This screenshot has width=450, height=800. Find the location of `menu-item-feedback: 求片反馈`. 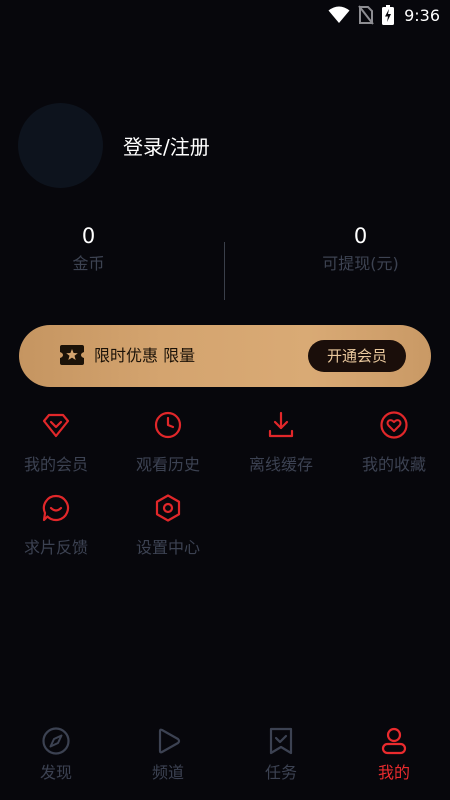

menu-item-feedback: 求片反馈 is located at coordinates (56, 526).